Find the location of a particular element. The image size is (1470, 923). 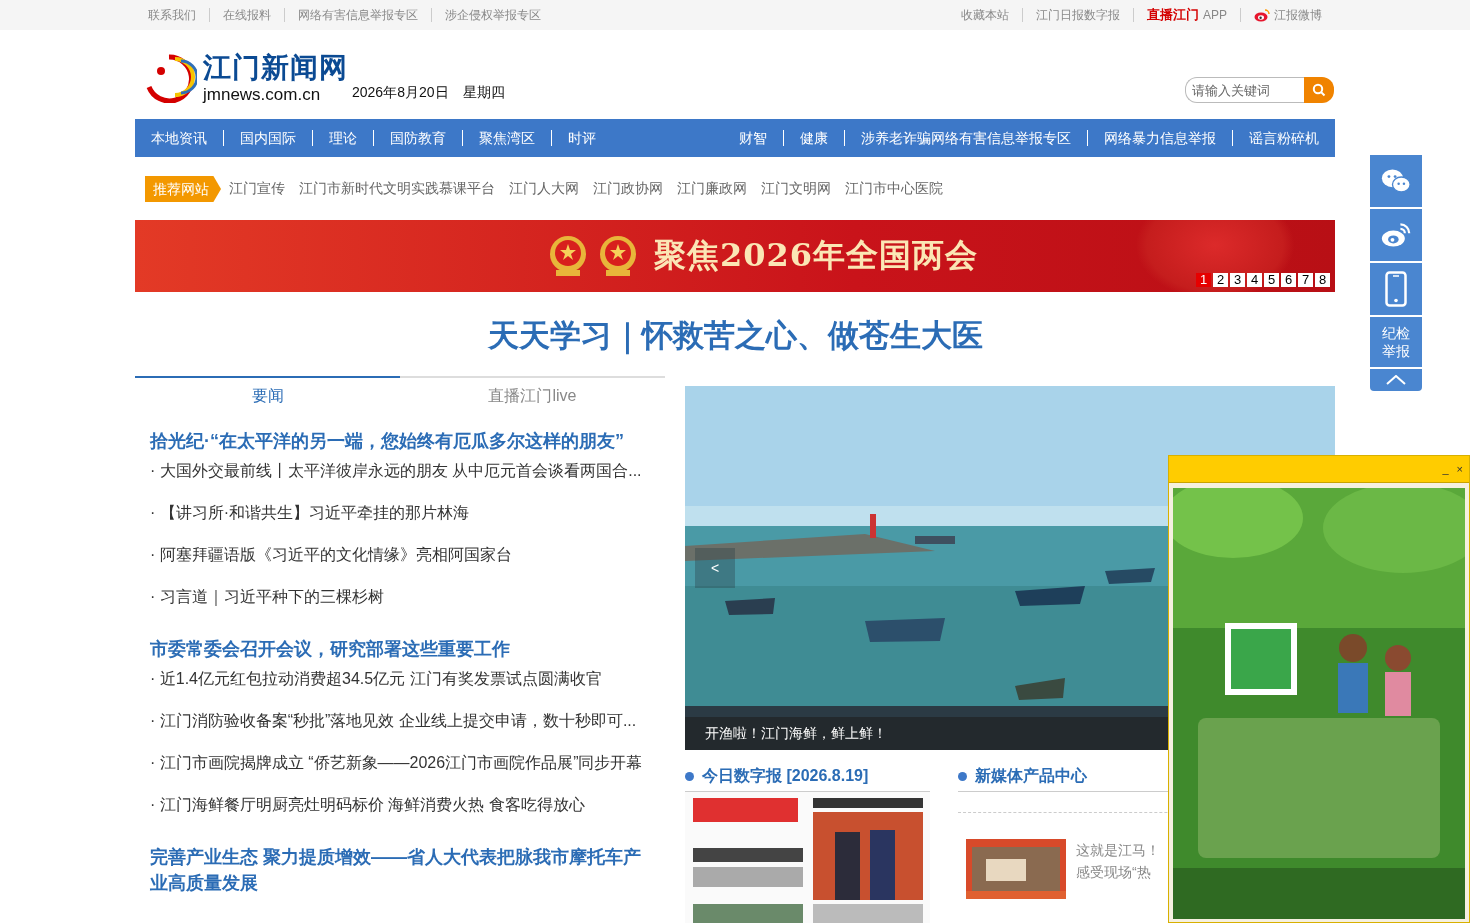

top-link: 网络有害信息举报专区 is located at coordinates (357, 15).